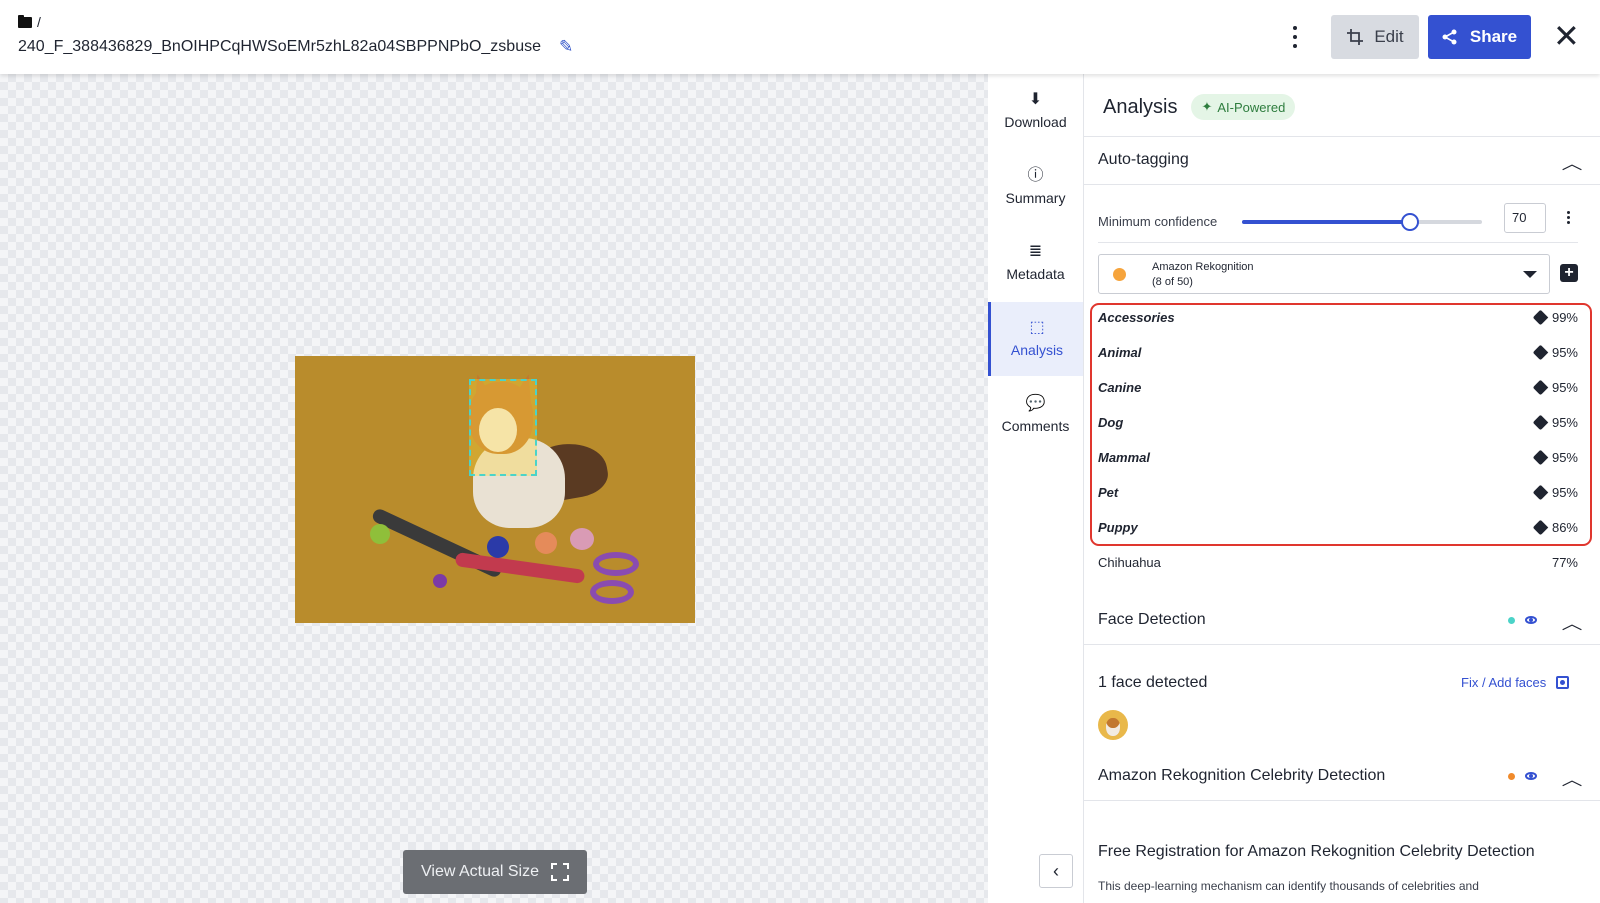  Describe the element at coordinates (1511, 620) in the screenshot. I see `face-status-dot` at that location.